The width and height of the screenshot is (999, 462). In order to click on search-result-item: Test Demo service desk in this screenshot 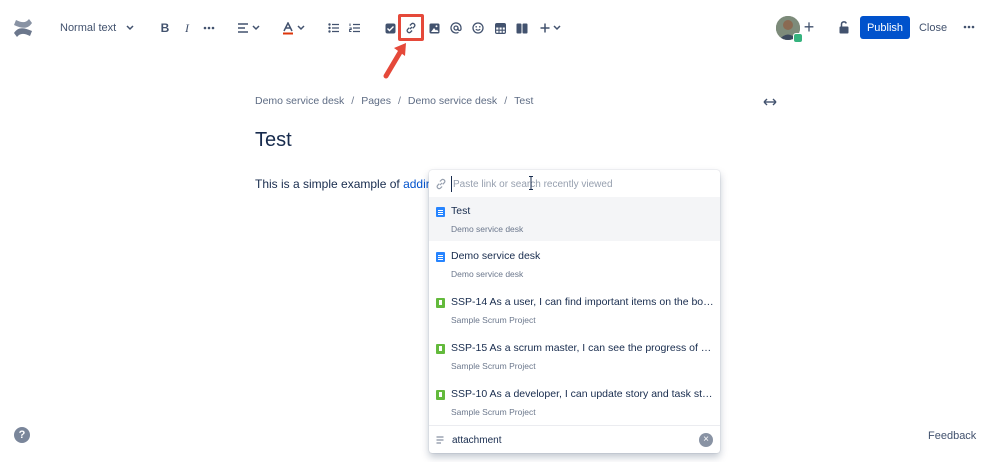, I will do `click(574, 219)`.